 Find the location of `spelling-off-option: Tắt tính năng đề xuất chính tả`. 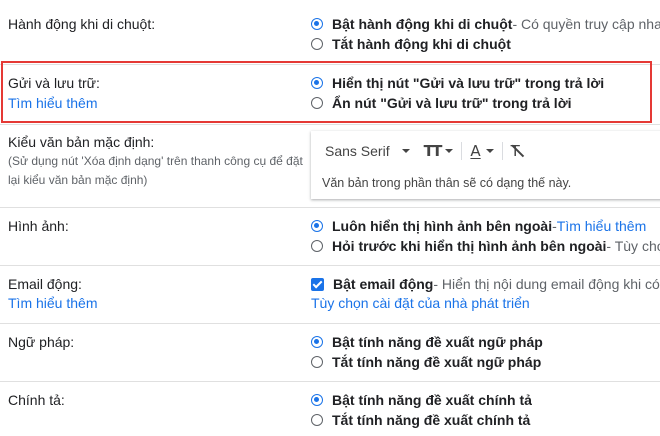

spelling-off-option: Tắt tính năng đề xuất chính tả is located at coordinates (420, 420).